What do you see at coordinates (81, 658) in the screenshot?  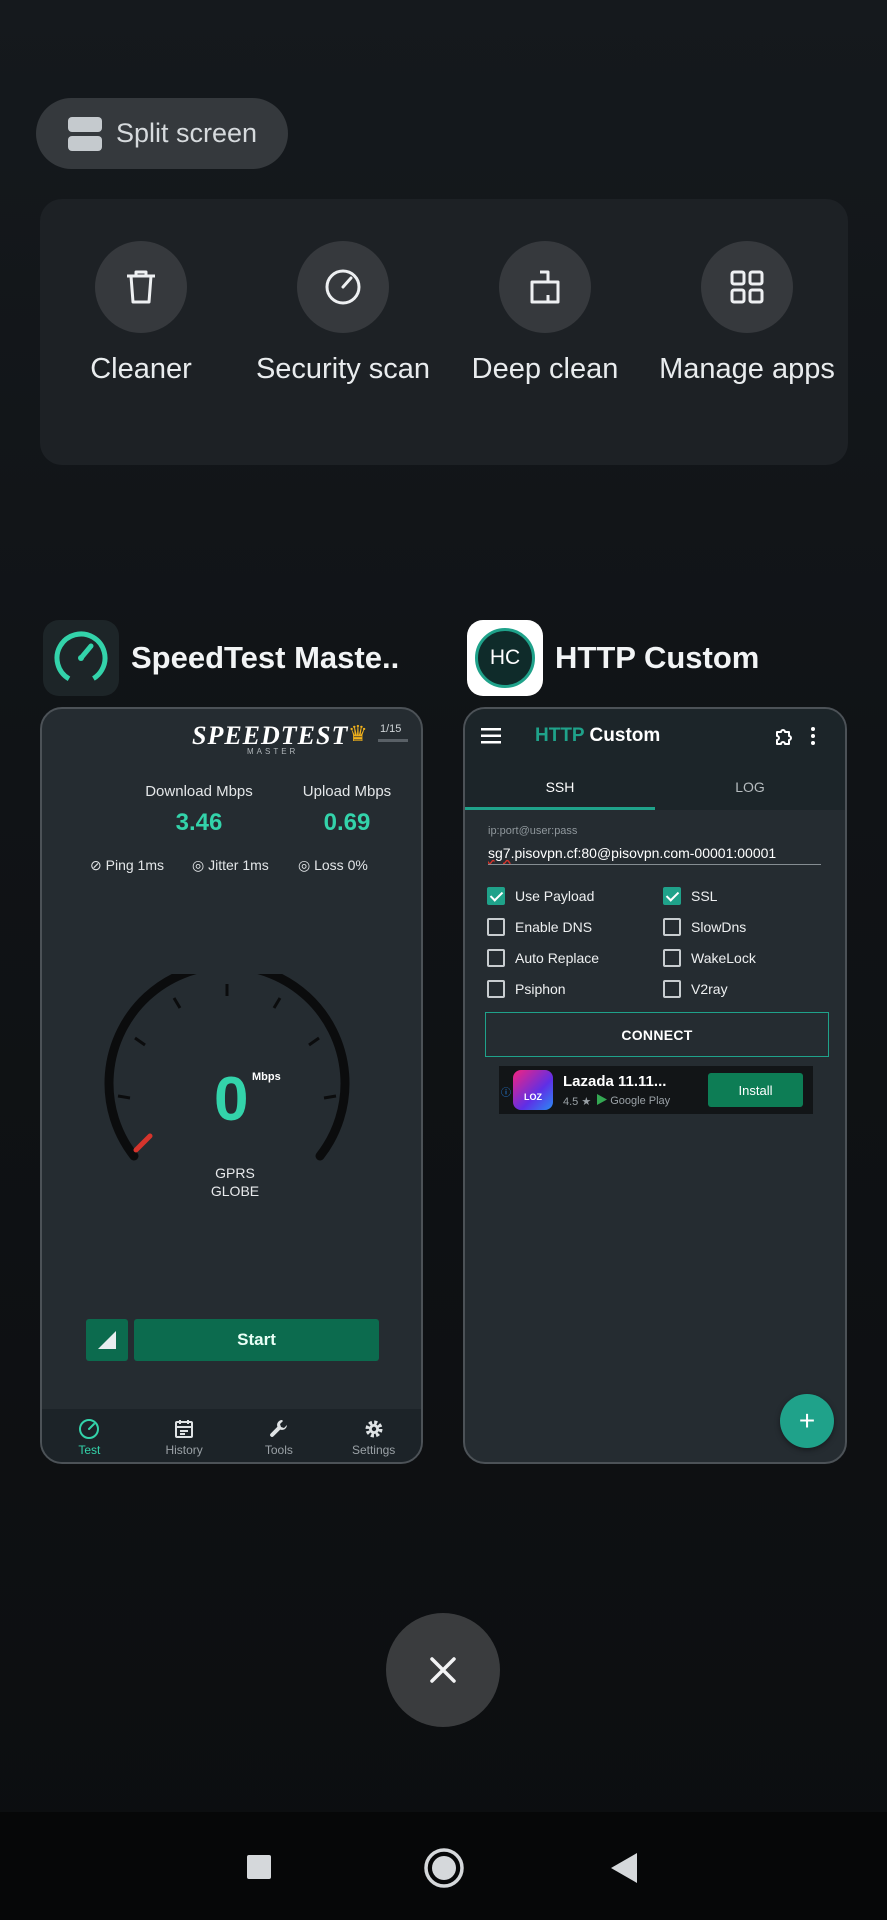 I see `speedtest-app-icon` at bounding box center [81, 658].